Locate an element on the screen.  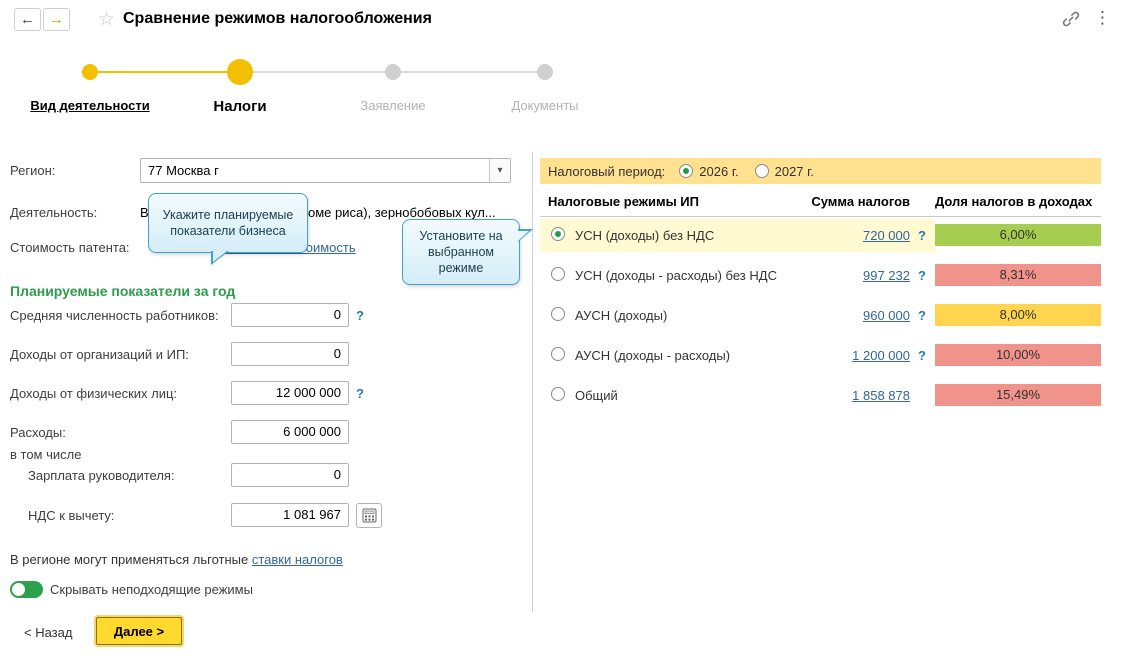
individuals-income-input: 12 000 000 is located at coordinates (290, 393).